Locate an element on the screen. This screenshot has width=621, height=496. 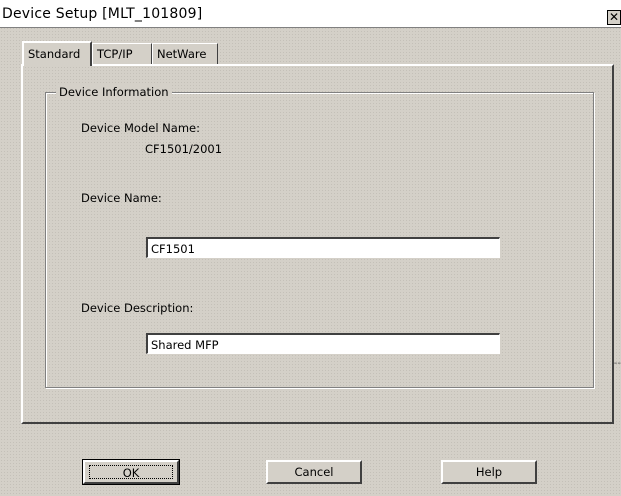
ok-button: OK is located at coordinates (131, 472).